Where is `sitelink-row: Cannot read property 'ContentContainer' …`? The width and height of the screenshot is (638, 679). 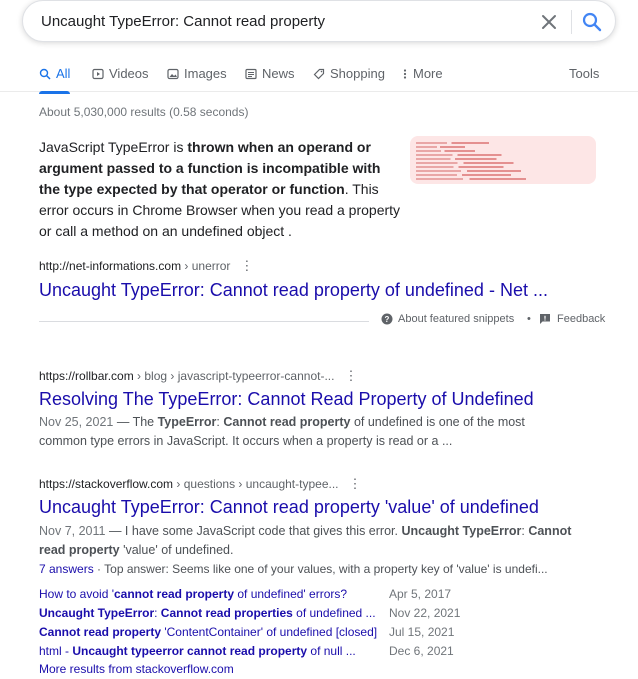
sitelink-row: Cannot read property 'ContentContainer' … is located at coordinates (254, 634).